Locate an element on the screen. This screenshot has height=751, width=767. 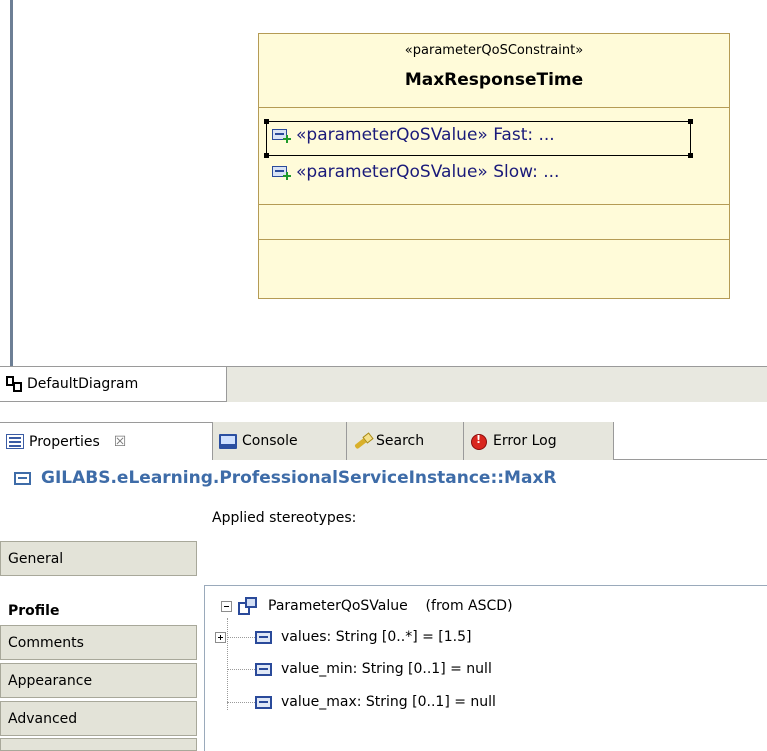
diagram-icon is located at coordinates (15, 384).